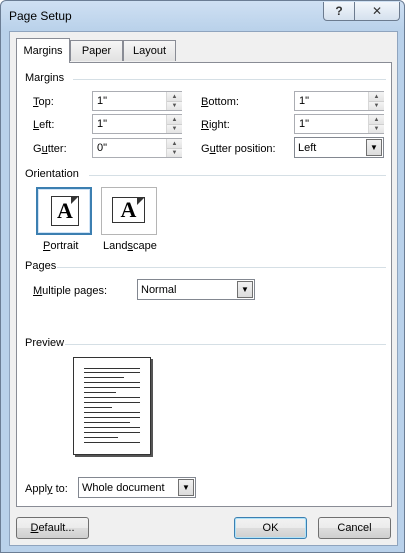 Image resolution: width=405 pixels, height=553 pixels. I want to click on bottom-margin-value: 1", so click(304, 101).